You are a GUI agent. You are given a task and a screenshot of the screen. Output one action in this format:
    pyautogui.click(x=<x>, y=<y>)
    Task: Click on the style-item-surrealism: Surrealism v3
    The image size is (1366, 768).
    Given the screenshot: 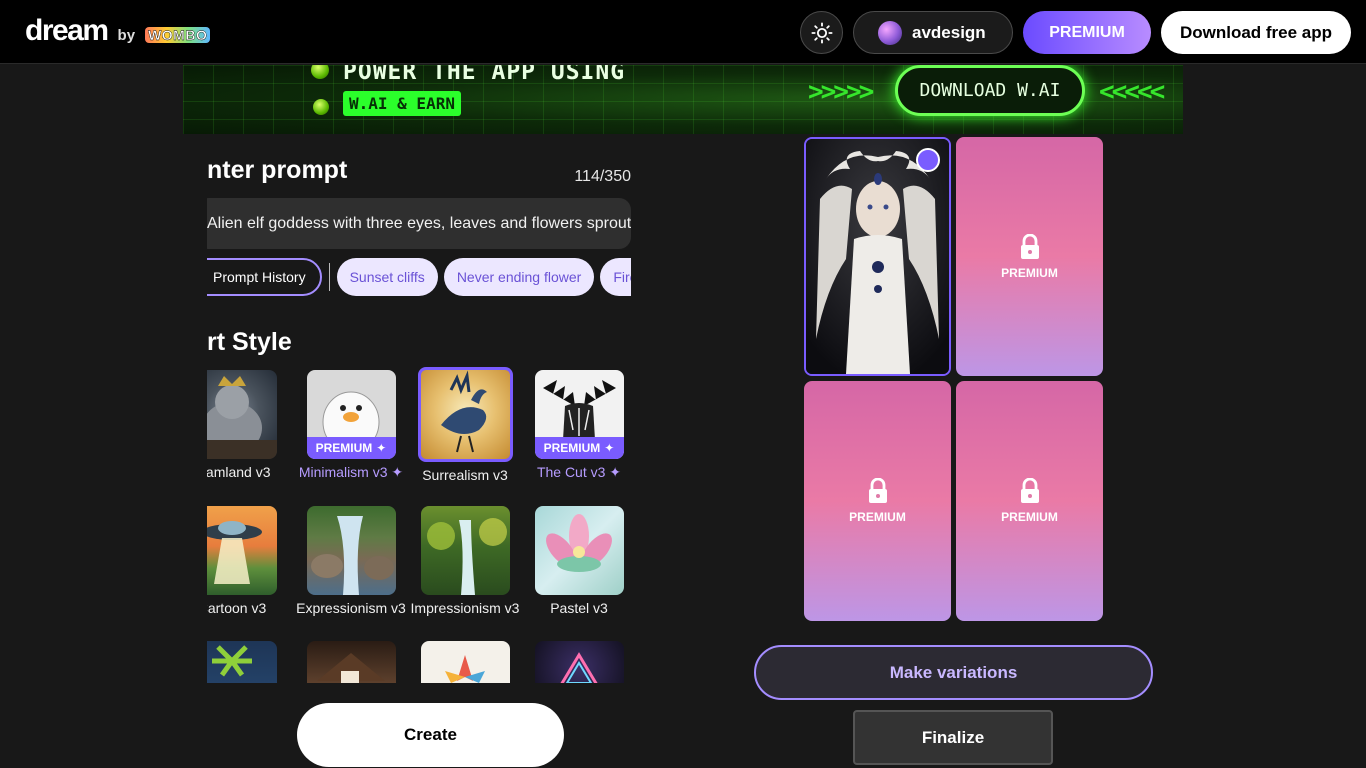 What is the action you would take?
    pyautogui.click(x=465, y=425)
    